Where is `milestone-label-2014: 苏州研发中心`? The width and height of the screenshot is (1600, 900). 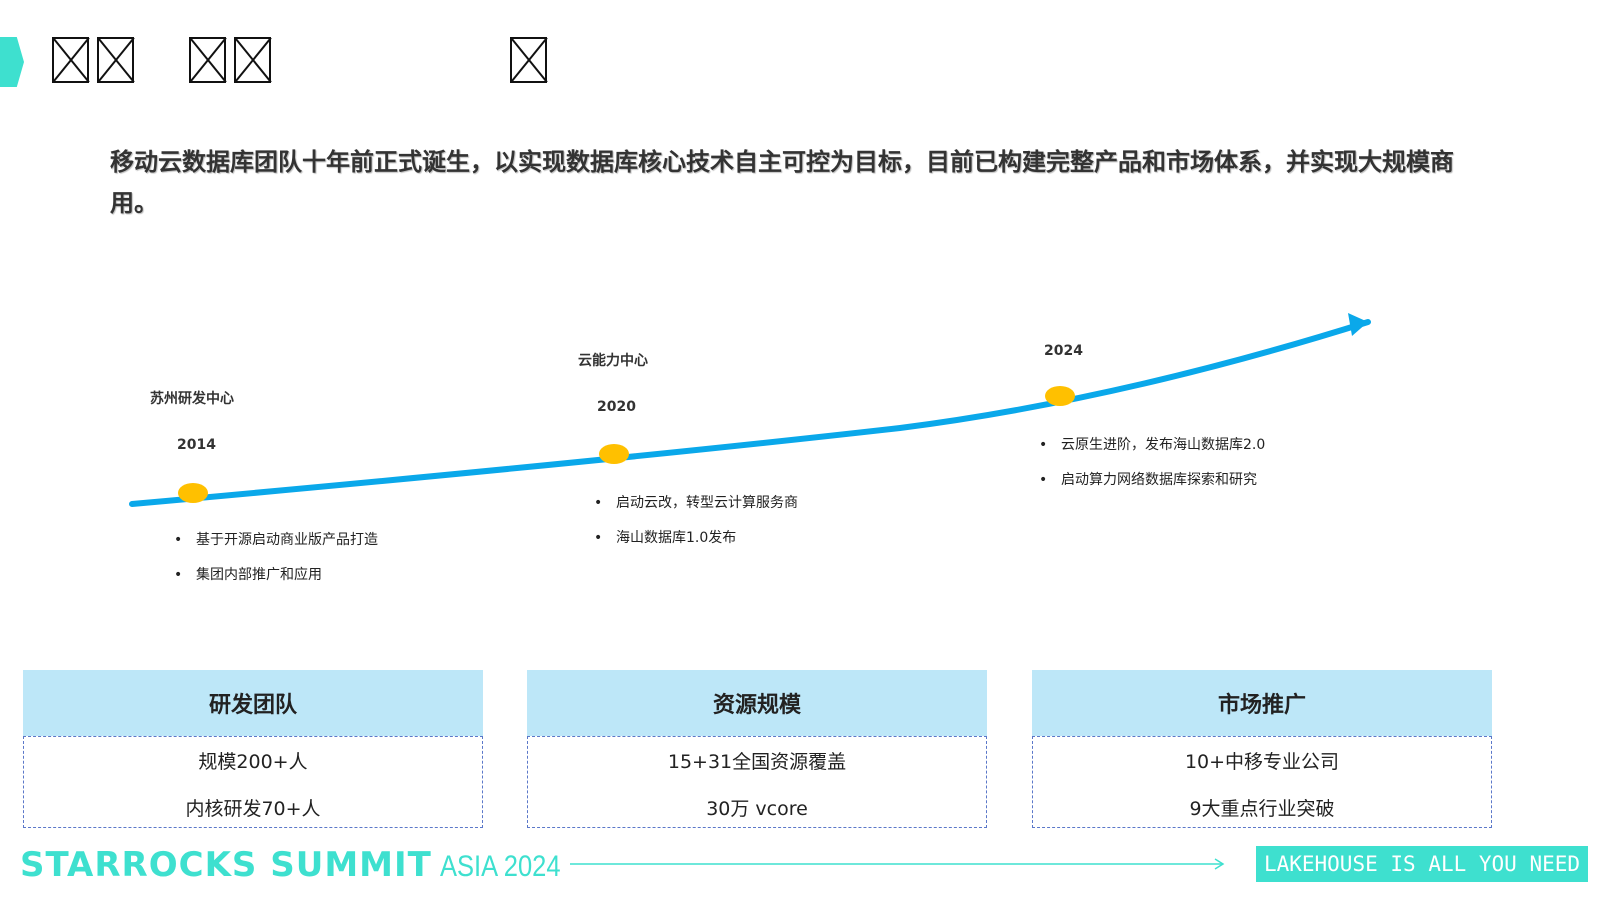
milestone-label-2014: 苏州研发中心 is located at coordinates (192, 399).